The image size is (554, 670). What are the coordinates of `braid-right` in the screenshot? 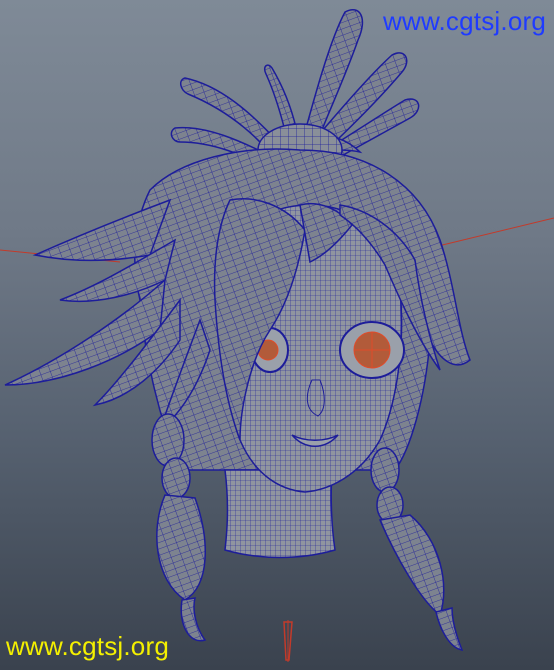 It's located at (417, 549).